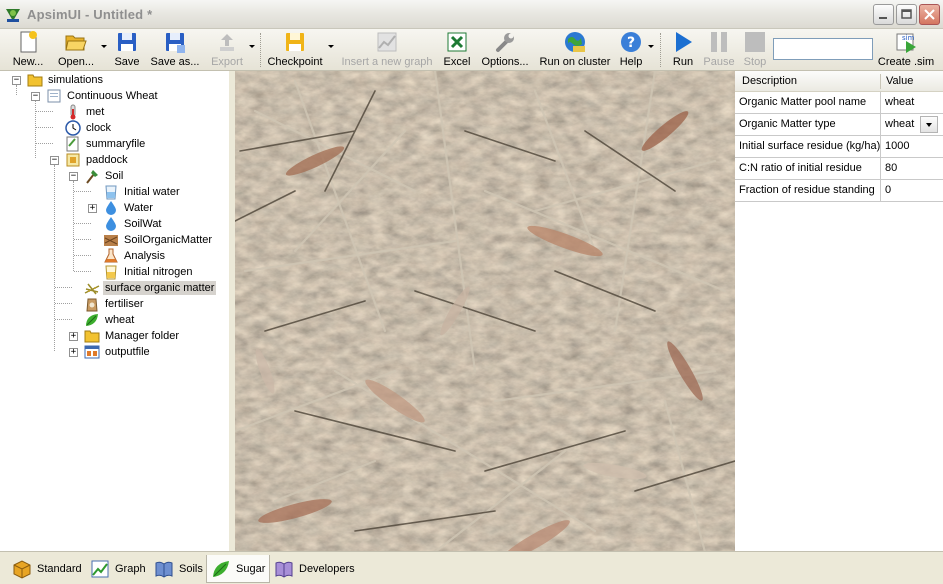 The width and height of the screenshot is (943, 584). What do you see at coordinates (227, 50) in the screenshot?
I see `export-button: Export` at bounding box center [227, 50].